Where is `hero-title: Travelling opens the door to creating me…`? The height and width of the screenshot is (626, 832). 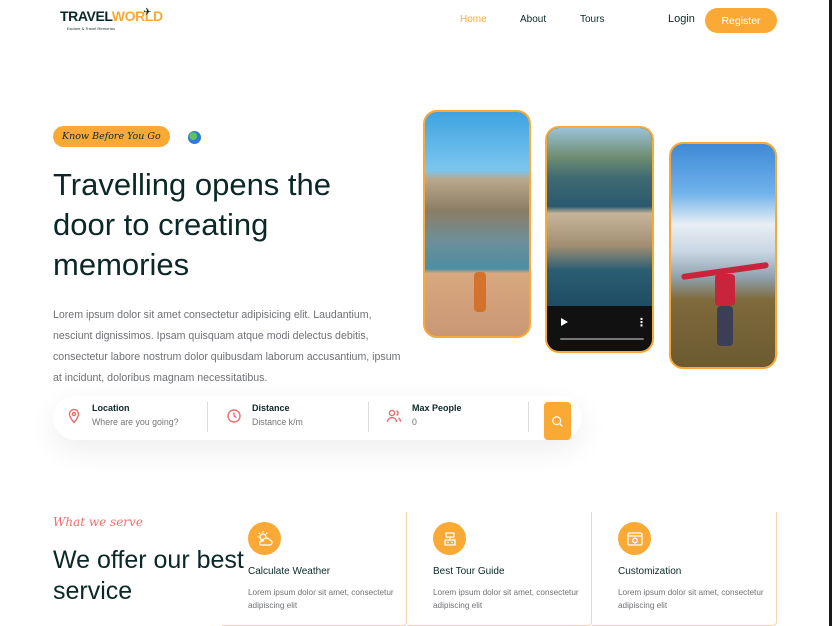 hero-title: Travelling opens the door to creating me… is located at coordinates (192, 224).